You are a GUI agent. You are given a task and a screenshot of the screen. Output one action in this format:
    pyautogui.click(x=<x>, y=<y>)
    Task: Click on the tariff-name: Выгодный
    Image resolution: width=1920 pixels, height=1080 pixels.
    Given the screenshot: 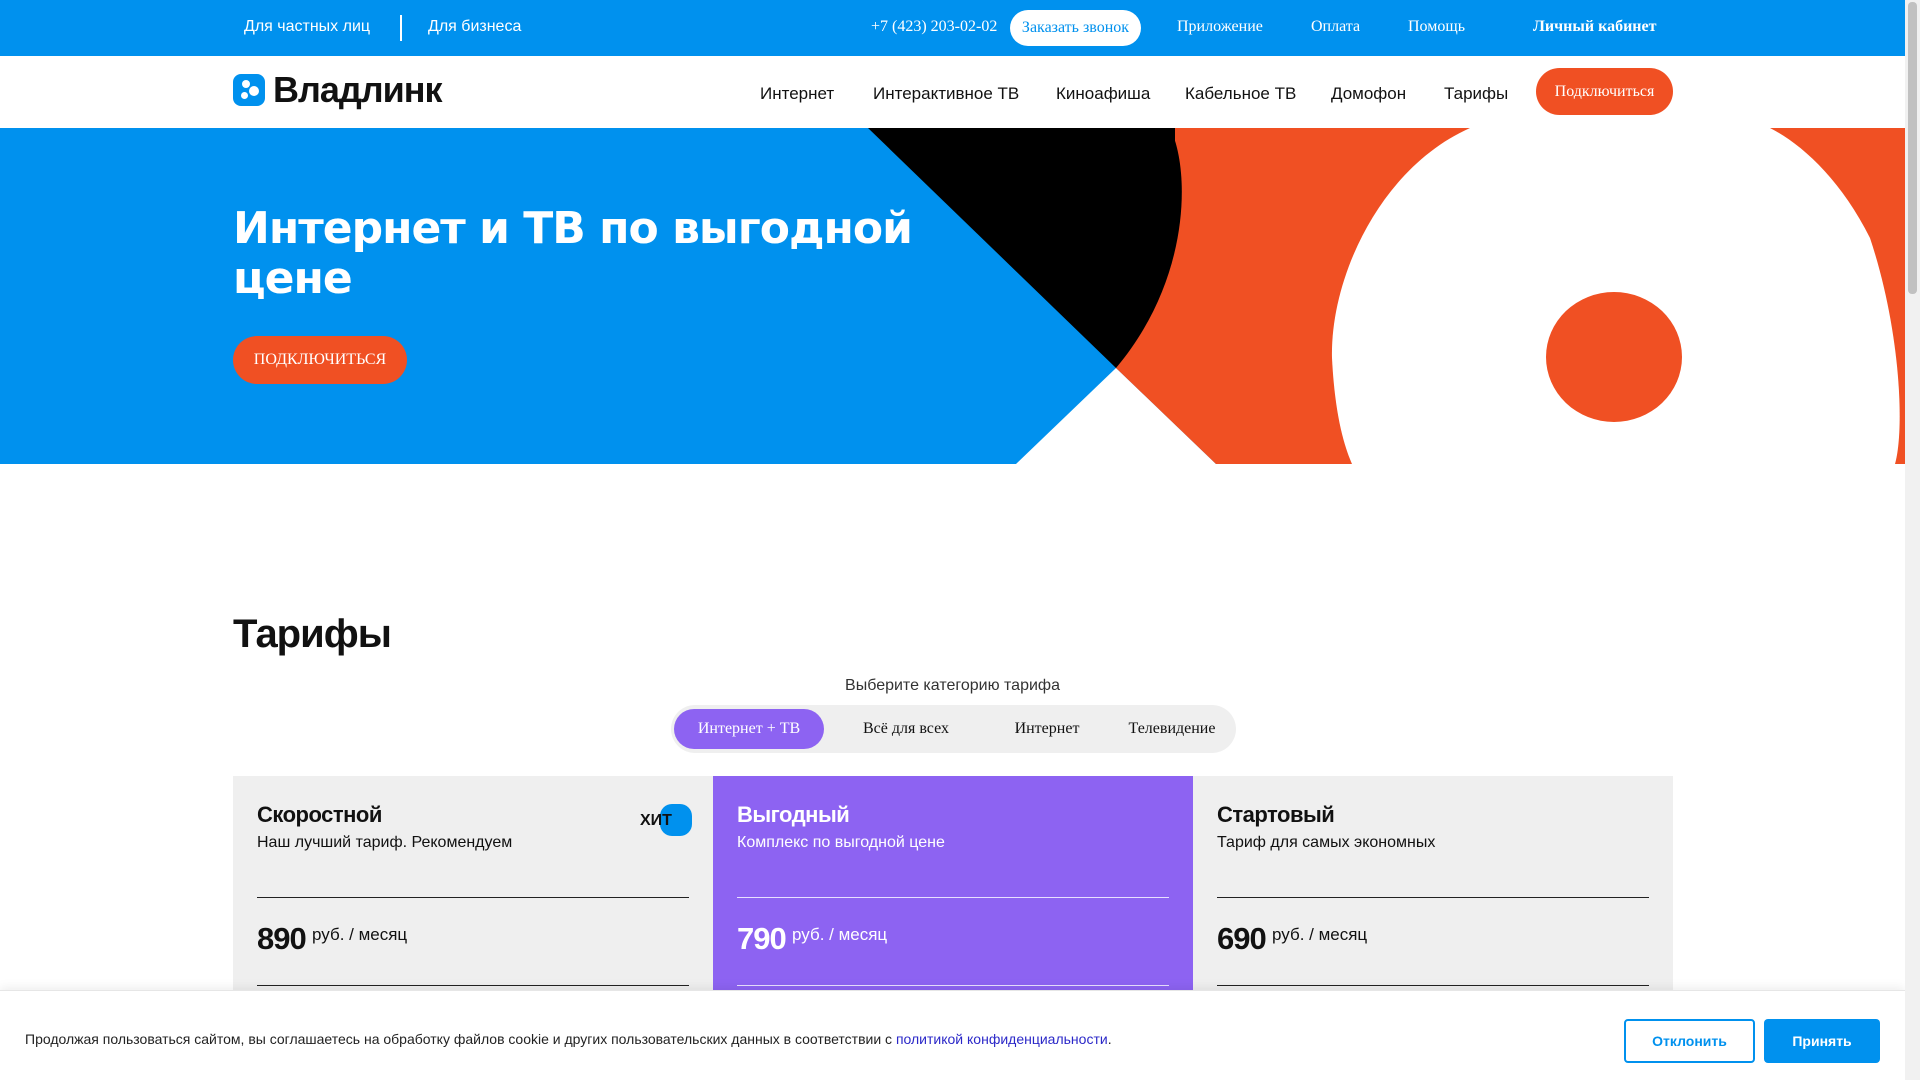 What is the action you would take?
    pyautogui.click(x=793, y=814)
    